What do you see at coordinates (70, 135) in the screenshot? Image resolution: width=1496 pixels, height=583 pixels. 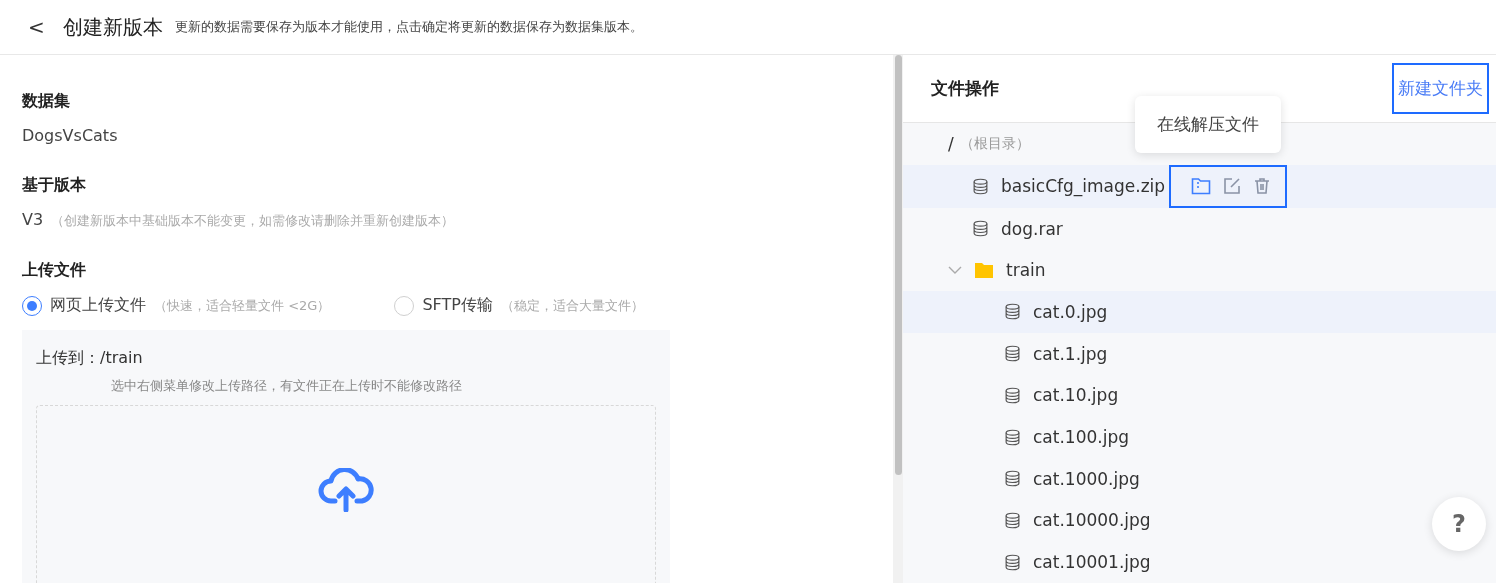 I see `field-value: DogsVsCats` at bounding box center [70, 135].